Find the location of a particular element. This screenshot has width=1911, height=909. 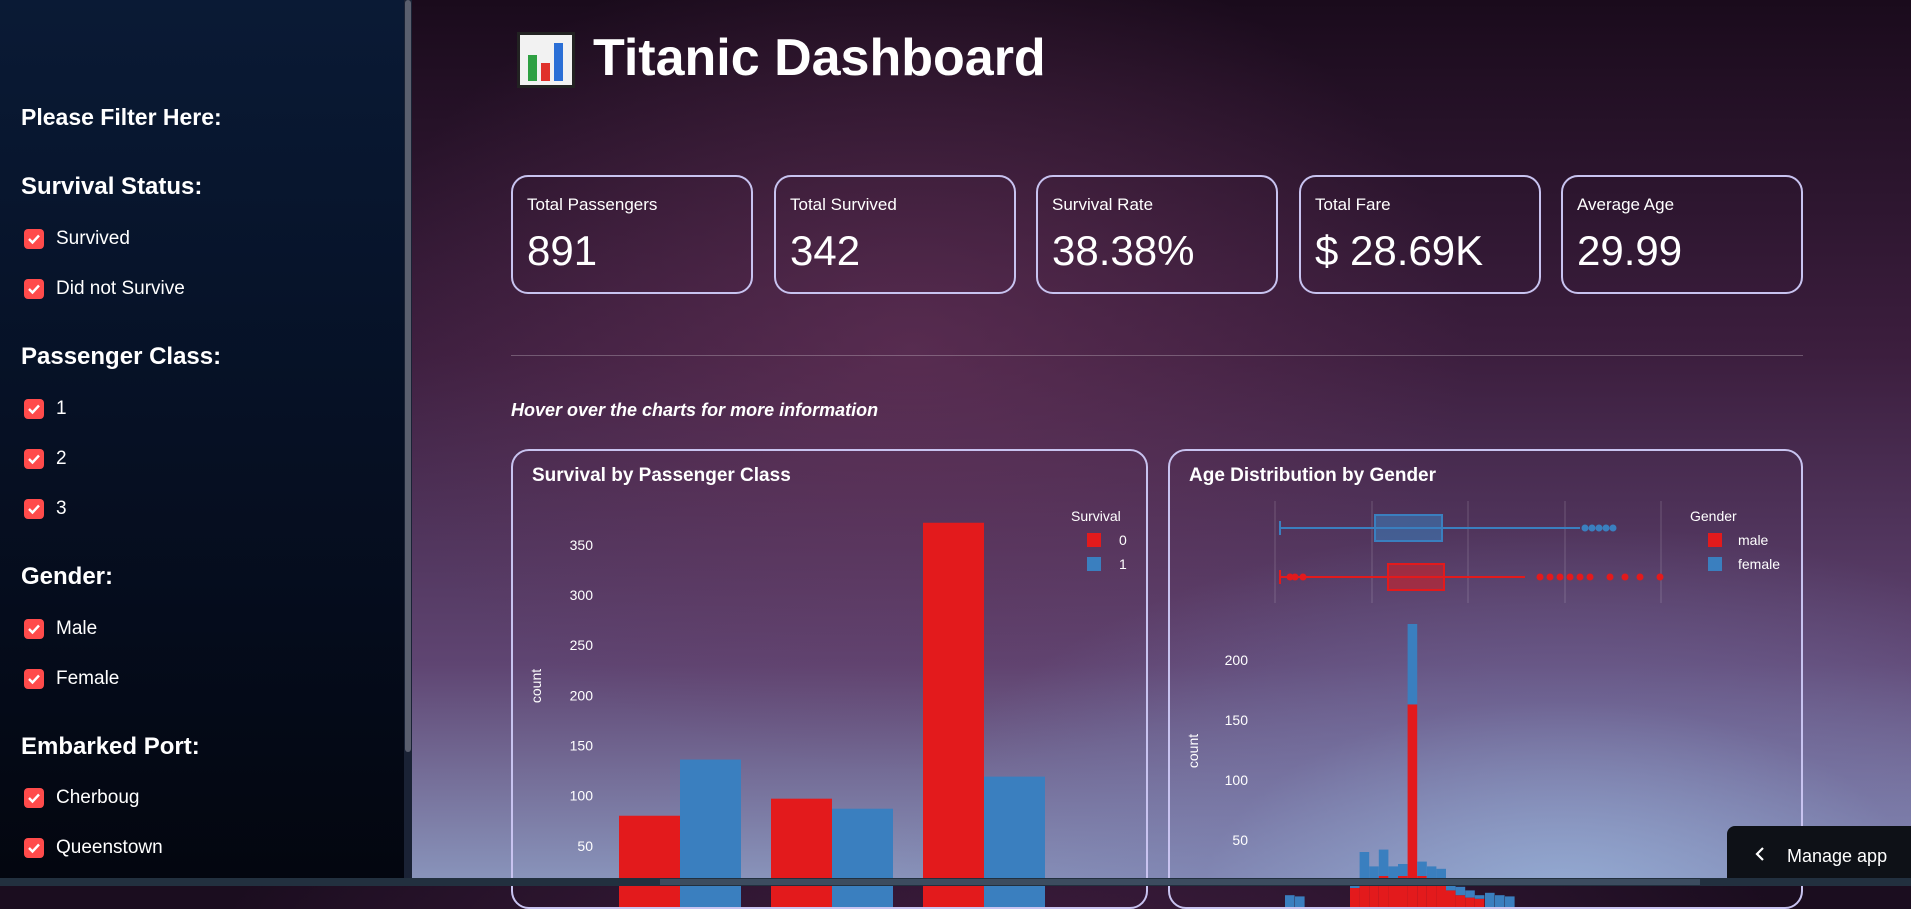

bar-chart-icon is located at coordinates (546, 60).